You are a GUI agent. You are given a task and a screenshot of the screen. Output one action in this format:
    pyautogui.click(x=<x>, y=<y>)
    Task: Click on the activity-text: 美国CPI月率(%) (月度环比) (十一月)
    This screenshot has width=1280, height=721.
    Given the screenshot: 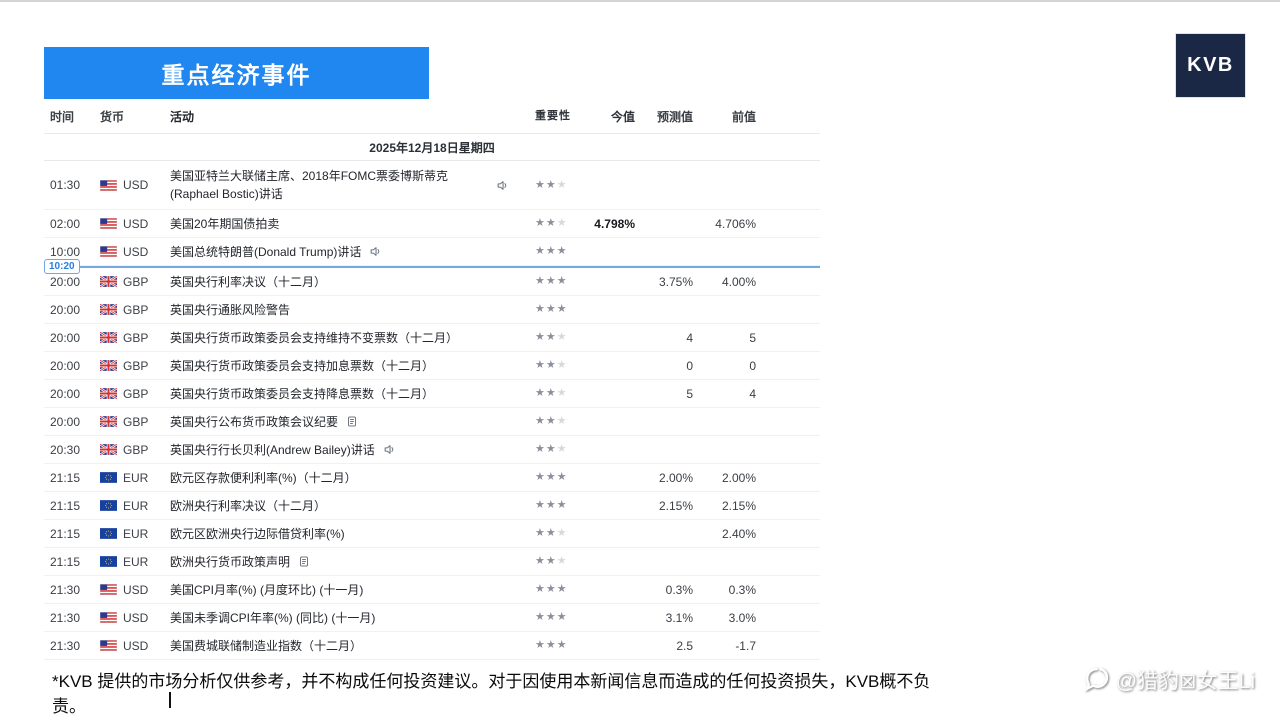 What is the action you would take?
    pyautogui.click(x=267, y=589)
    